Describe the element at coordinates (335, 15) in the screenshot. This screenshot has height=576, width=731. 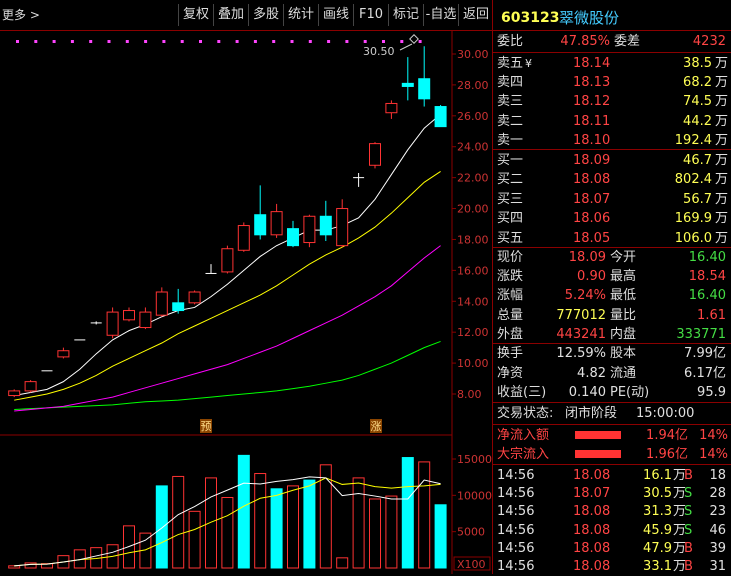
I see `draw-line-button: 画线` at that location.